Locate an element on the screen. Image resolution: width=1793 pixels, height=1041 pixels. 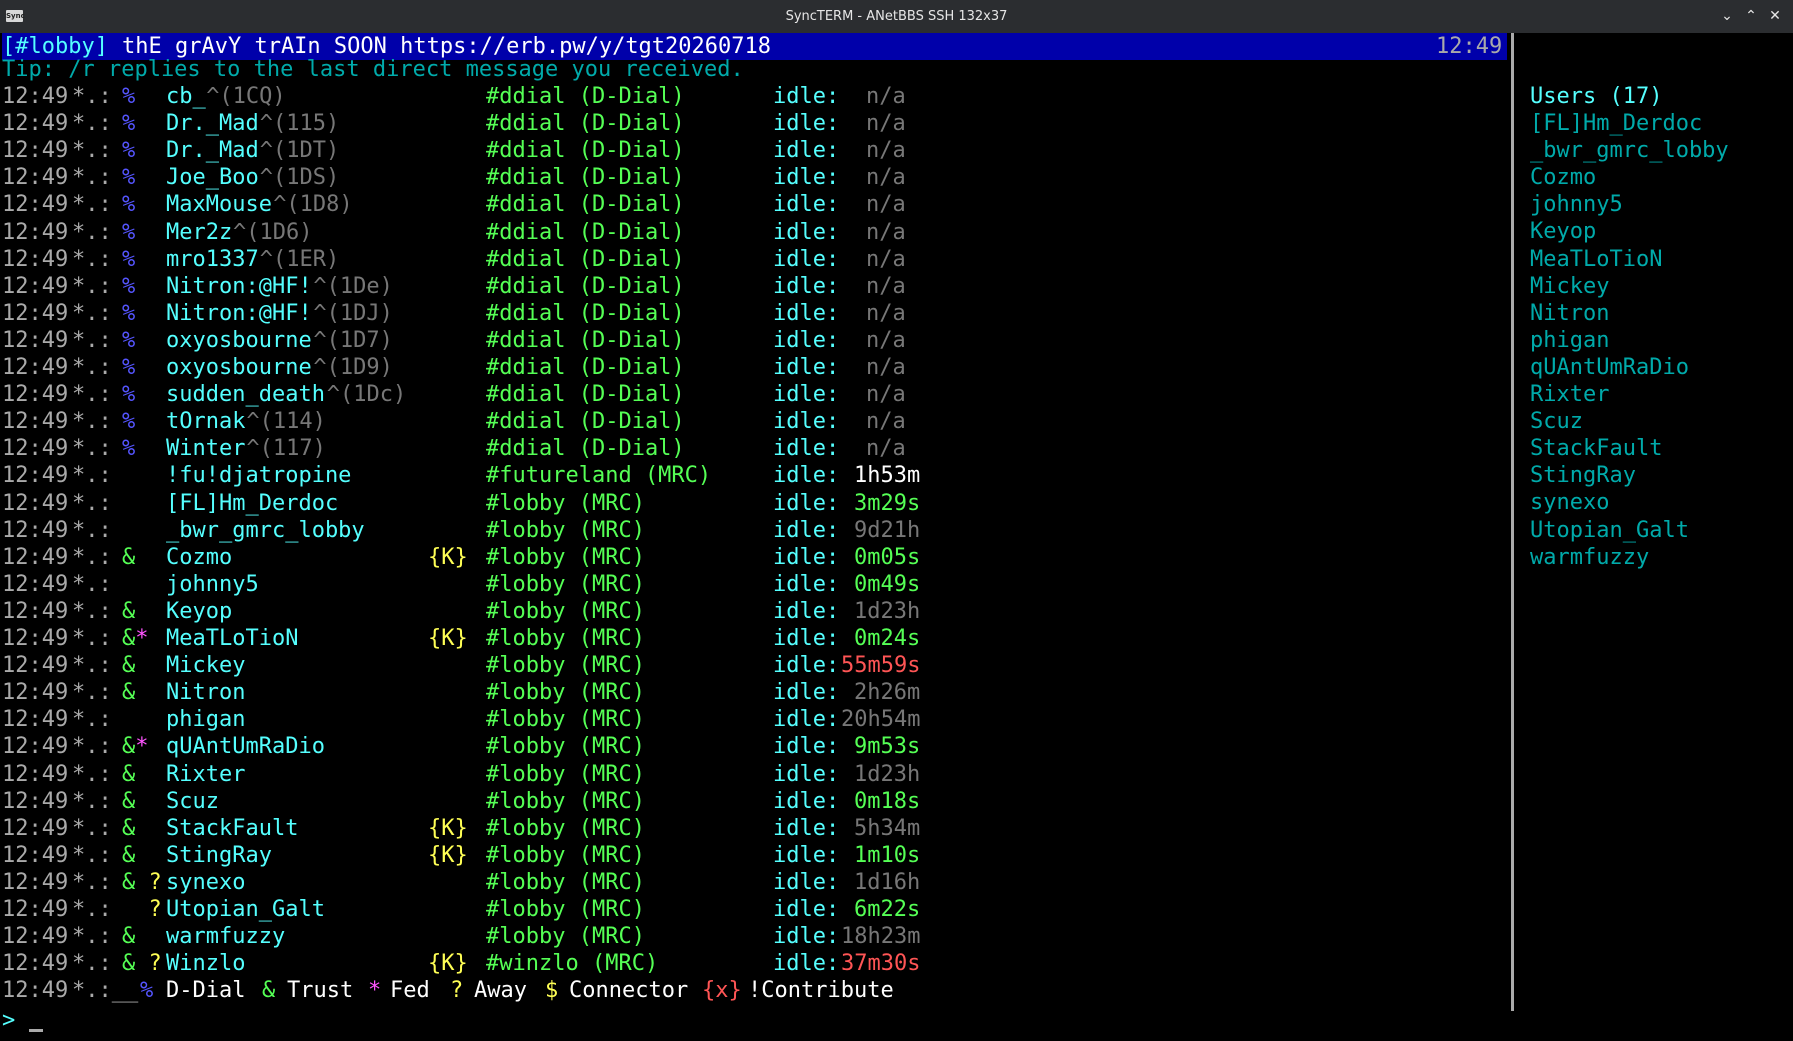
row-nick-suffix: ^(1DJ) is located at coordinates (353, 313).